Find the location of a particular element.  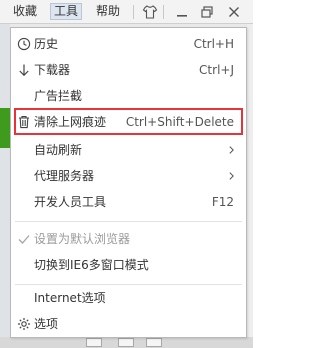

menu-favorites: 收藏 is located at coordinates (25, 11).